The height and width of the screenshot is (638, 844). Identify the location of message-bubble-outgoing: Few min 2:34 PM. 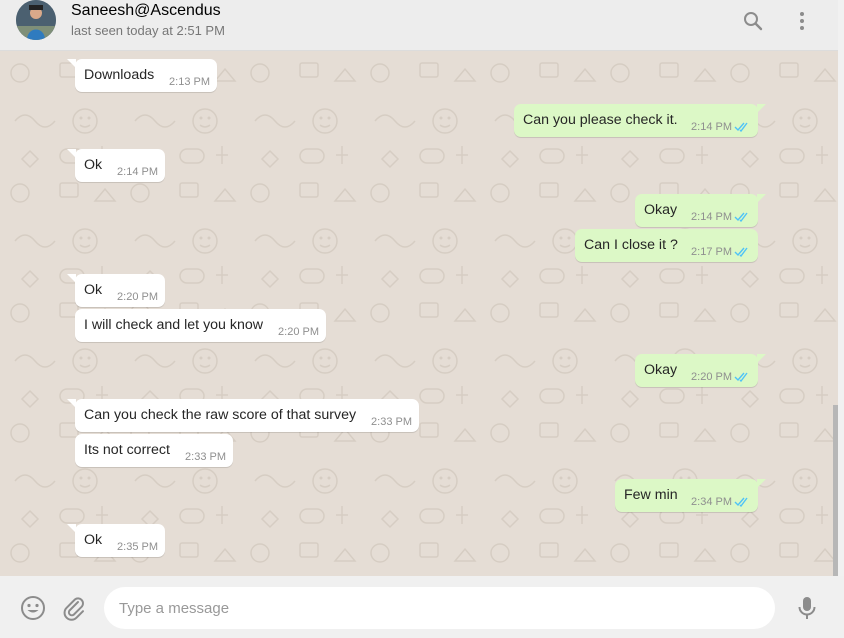
(690, 495).